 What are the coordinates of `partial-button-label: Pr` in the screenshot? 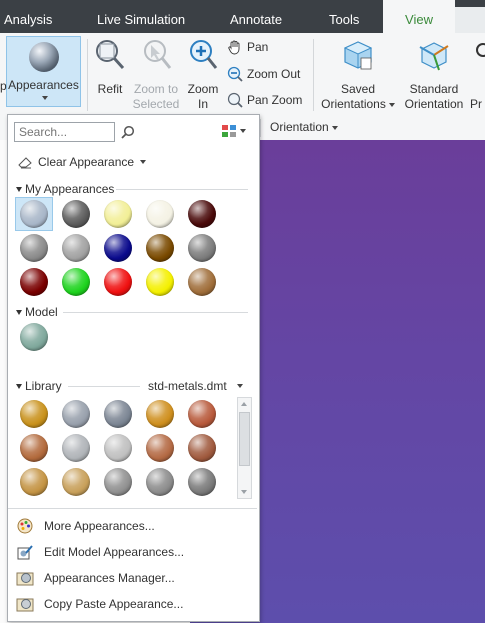 It's located at (476, 103).